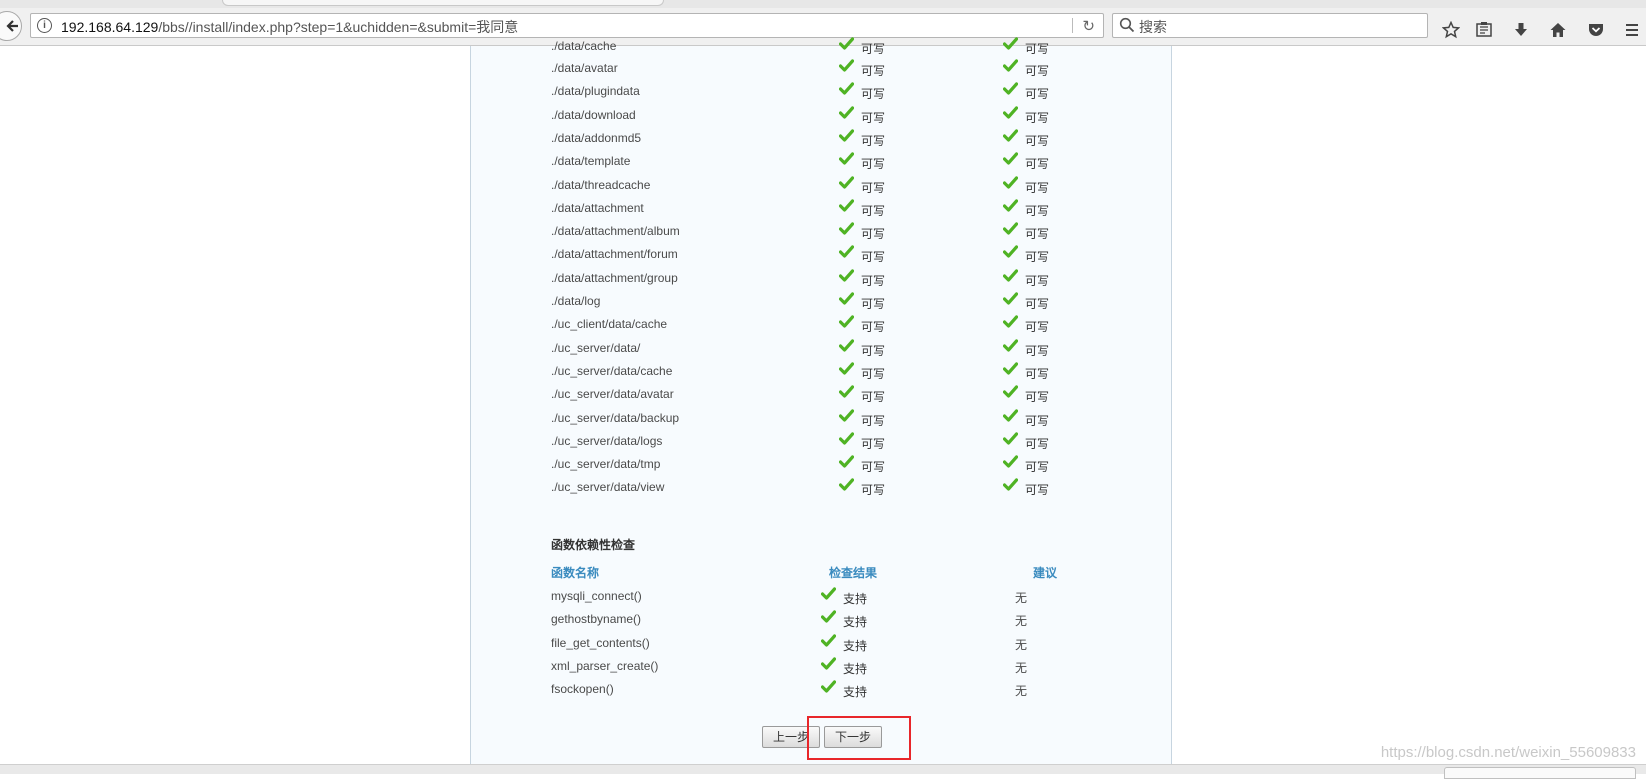 This screenshot has width=1646, height=779. Describe the element at coordinates (593, 545) in the screenshot. I see `function-check-title: 函数依赖性检查` at that location.